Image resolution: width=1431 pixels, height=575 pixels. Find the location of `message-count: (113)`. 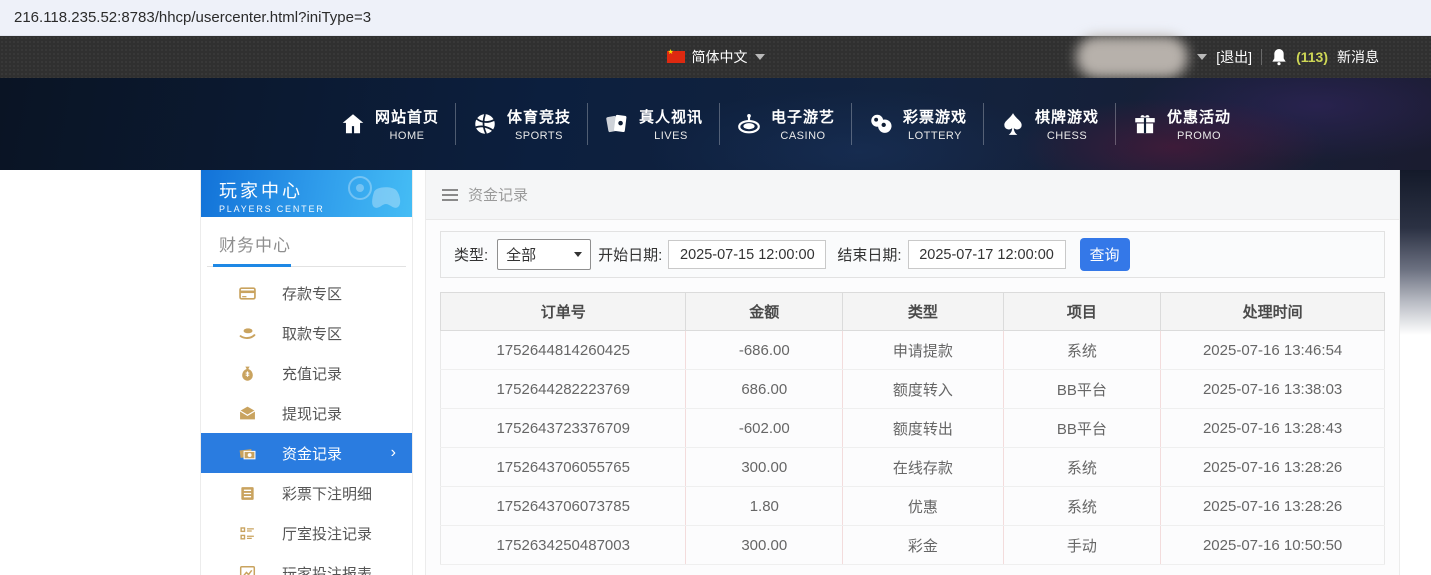

message-count: (113) is located at coordinates (1312, 57).